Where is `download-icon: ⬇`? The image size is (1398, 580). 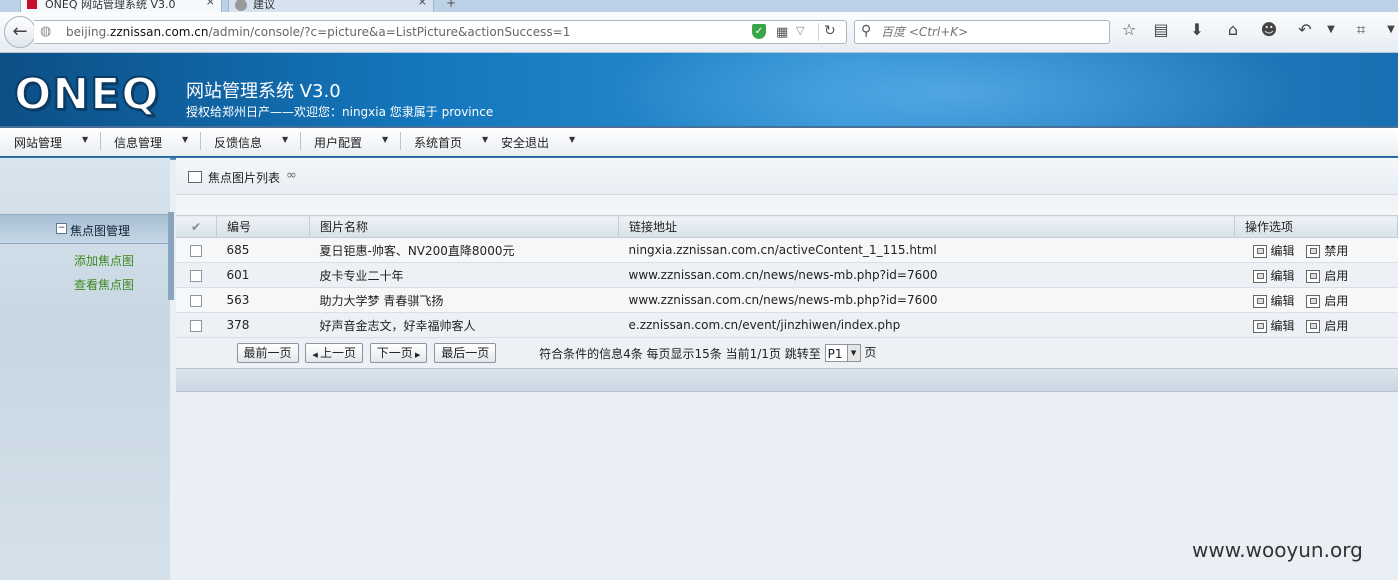 download-icon: ⬇ is located at coordinates (1197, 29).